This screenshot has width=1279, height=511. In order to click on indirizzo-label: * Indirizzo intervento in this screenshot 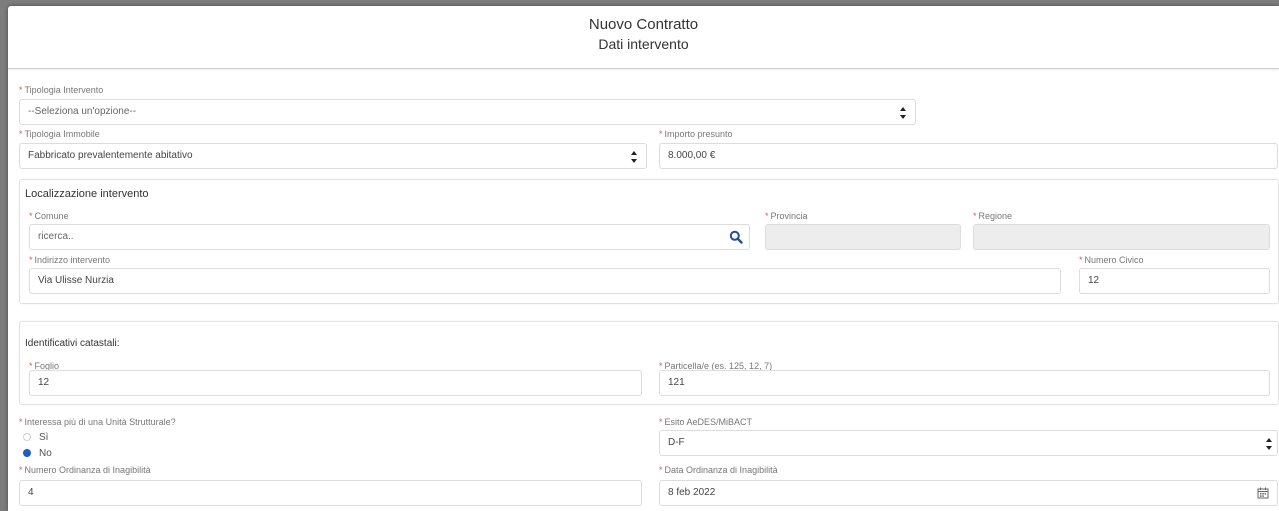, I will do `click(70, 260)`.